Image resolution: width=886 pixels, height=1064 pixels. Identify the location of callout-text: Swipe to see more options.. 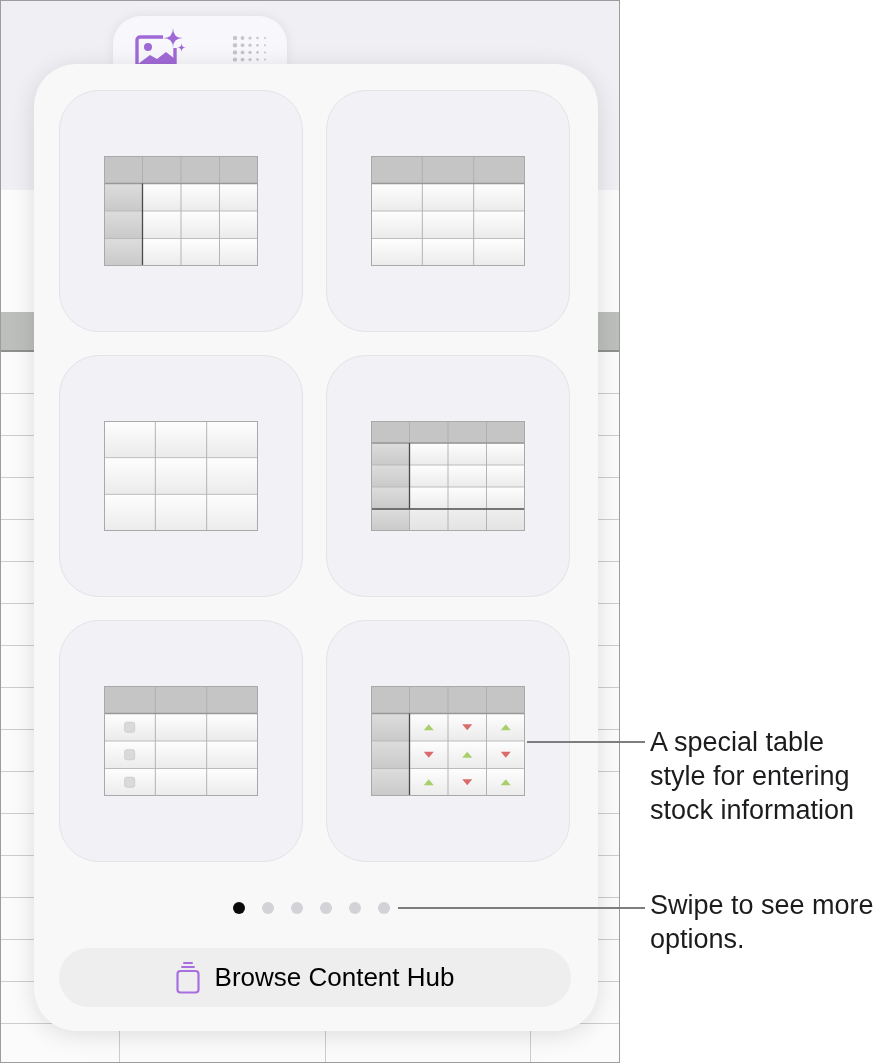
(762, 922).